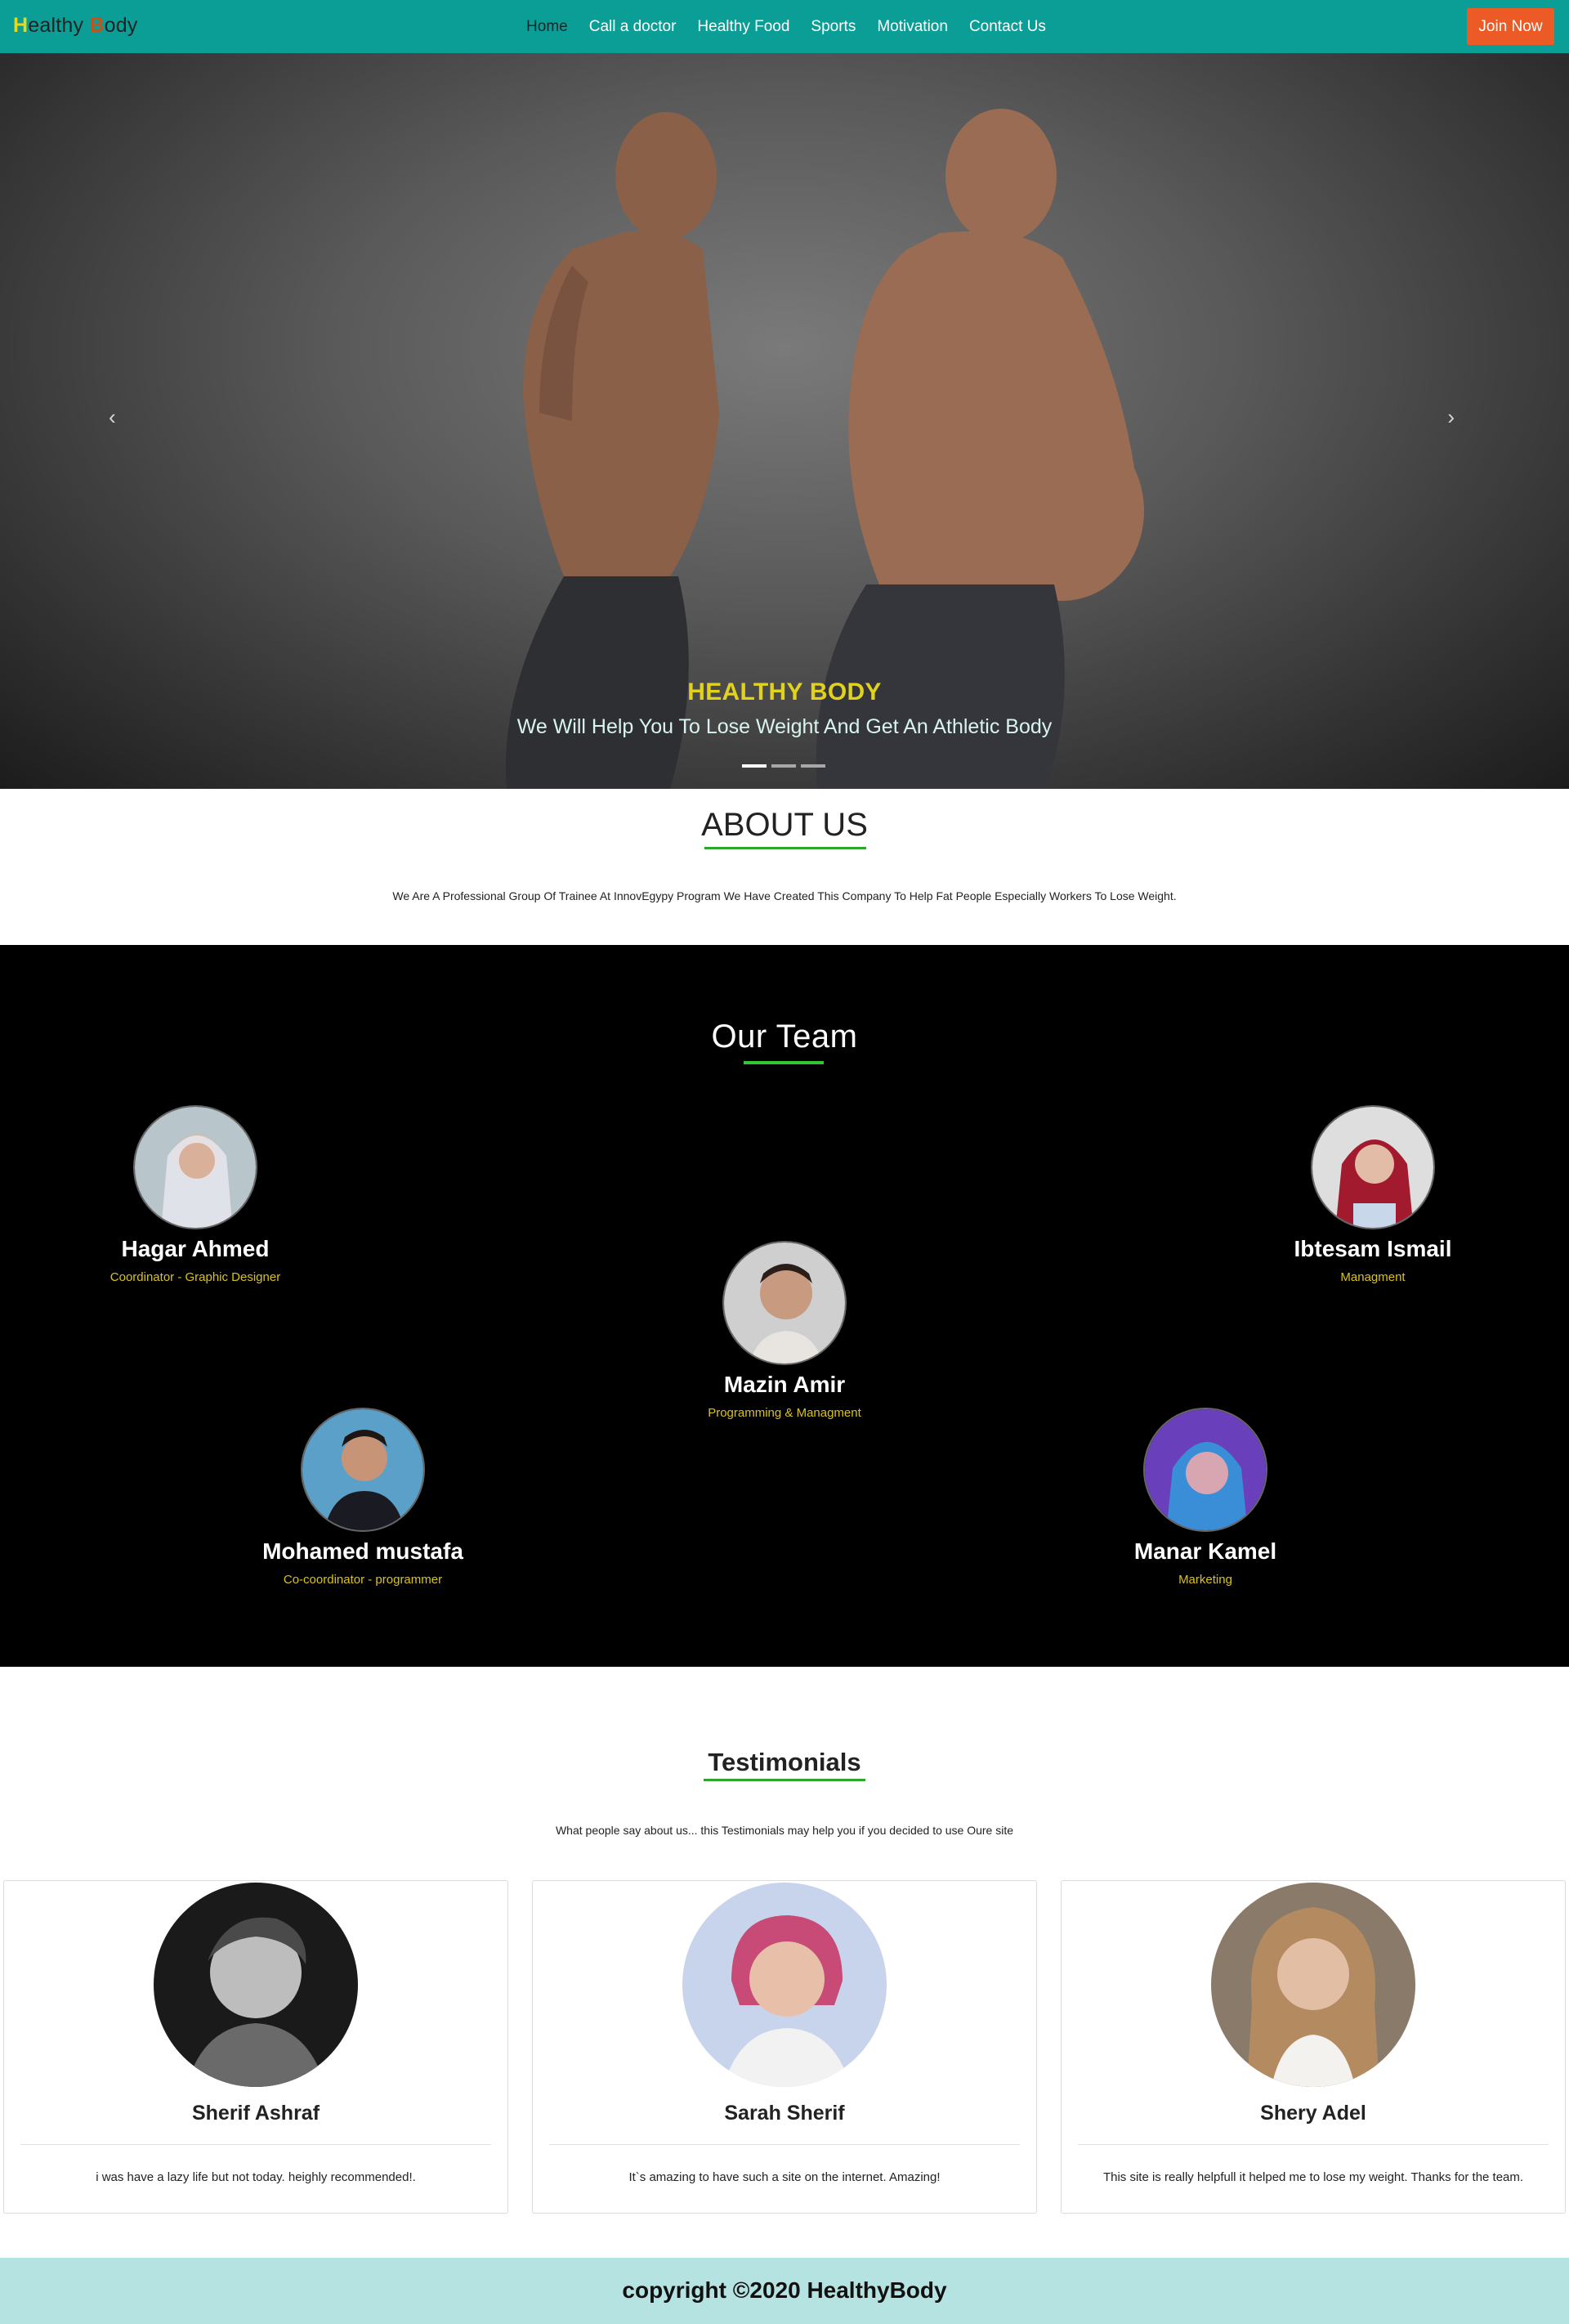  What do you see at coordinates (784, 2113) in the screenshot?
I see `testimonial-name: Sarah Sherif` at bounding box center [784, 2113].